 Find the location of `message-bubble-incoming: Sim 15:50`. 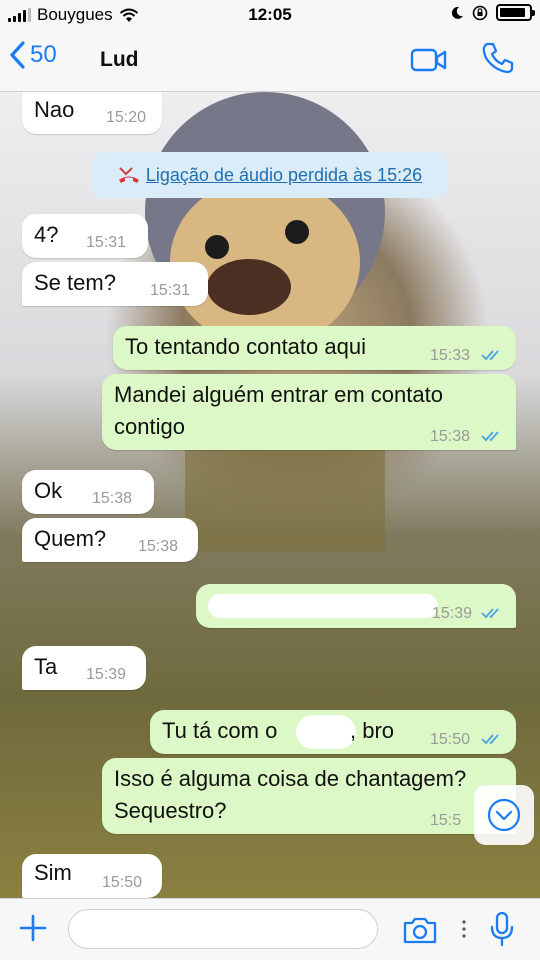

message-bubble-incoming: Sim 15:50 is located at coordinates (92, 876).